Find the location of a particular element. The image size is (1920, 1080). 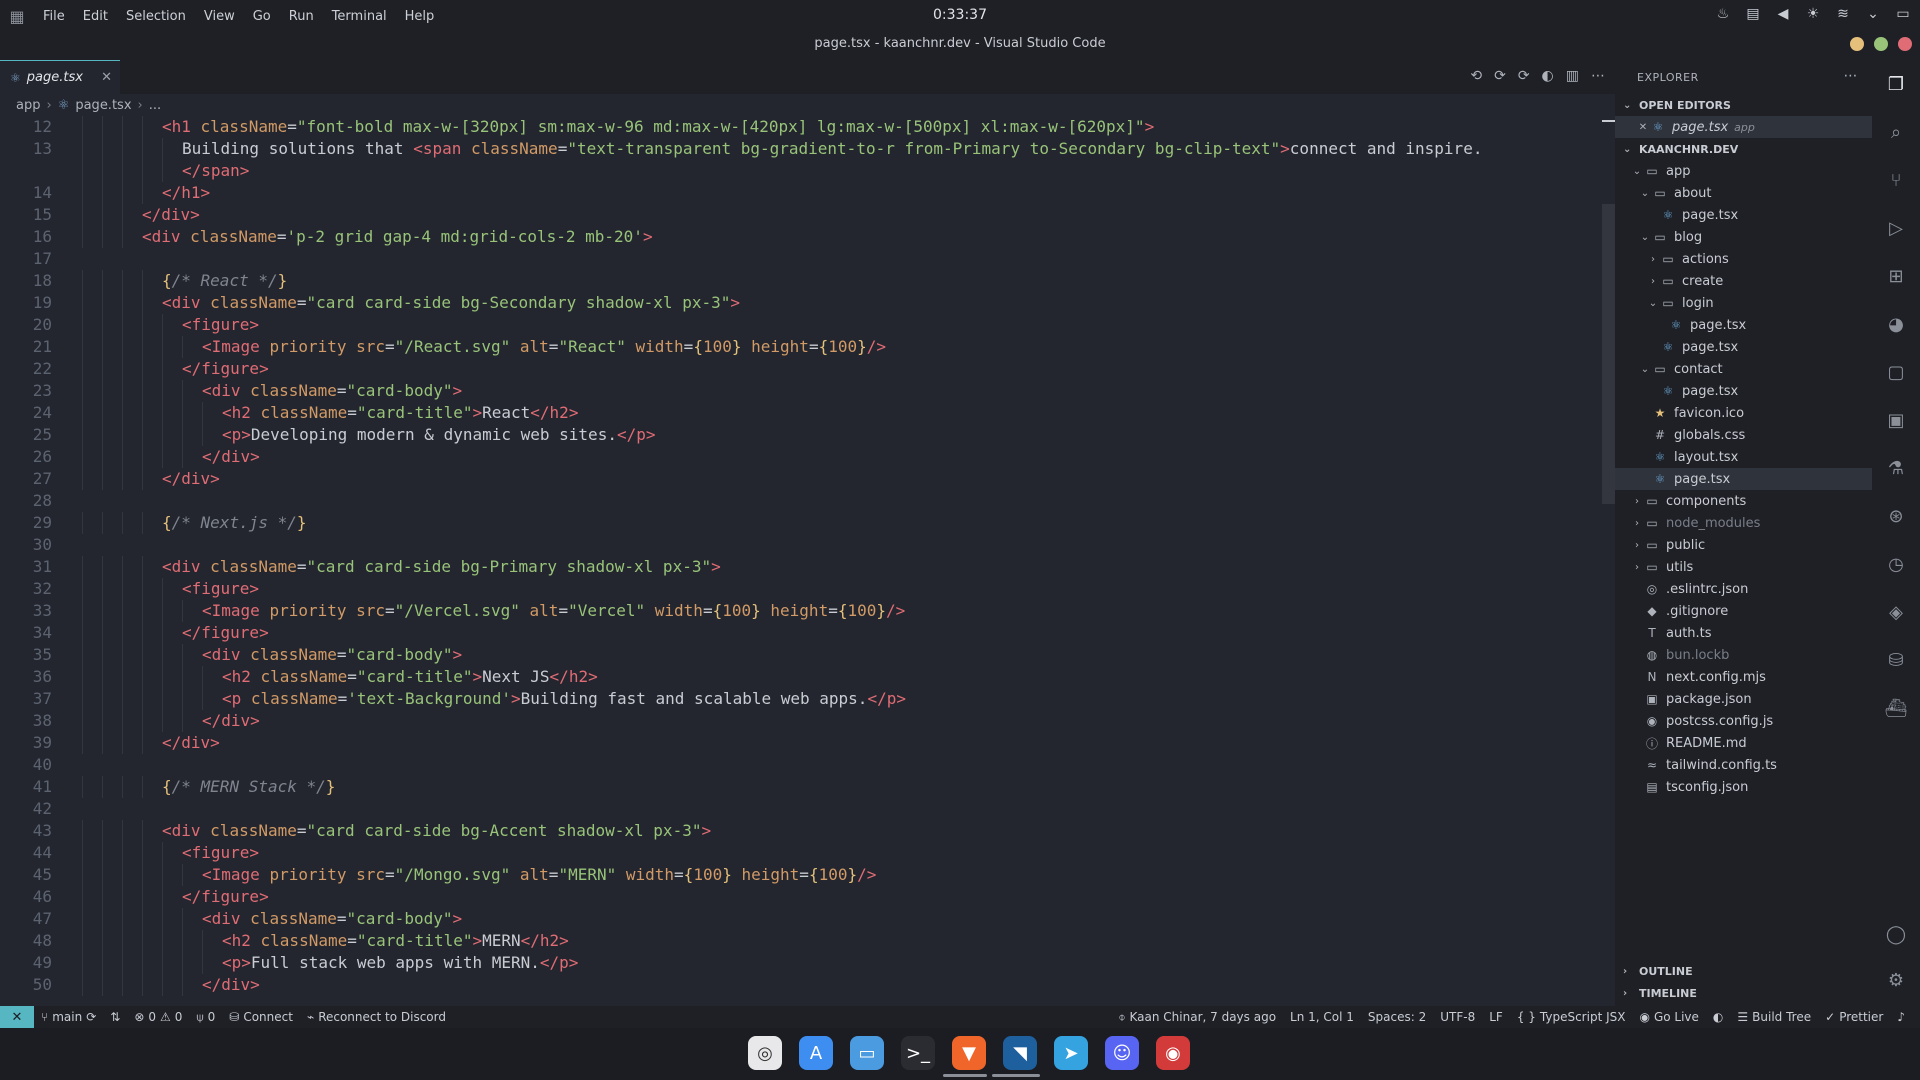

code-line: 39 </div> is located at coordinates (800, 743).